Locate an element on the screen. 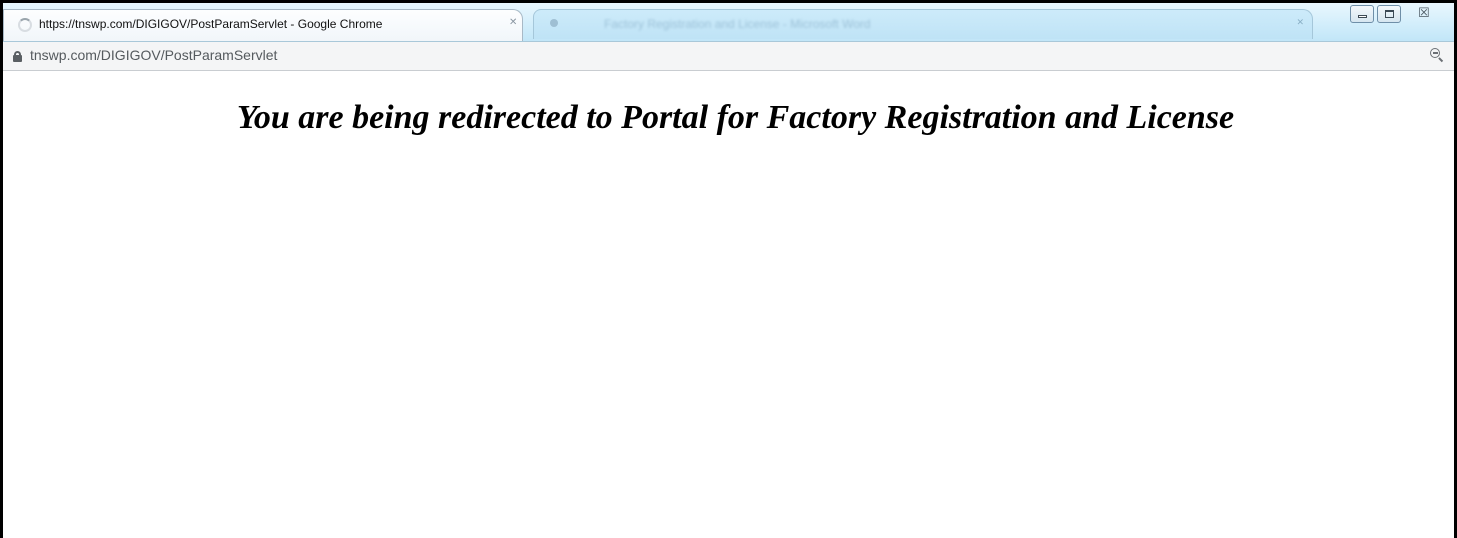  minimize-button is located at coordinates (1362, 14).